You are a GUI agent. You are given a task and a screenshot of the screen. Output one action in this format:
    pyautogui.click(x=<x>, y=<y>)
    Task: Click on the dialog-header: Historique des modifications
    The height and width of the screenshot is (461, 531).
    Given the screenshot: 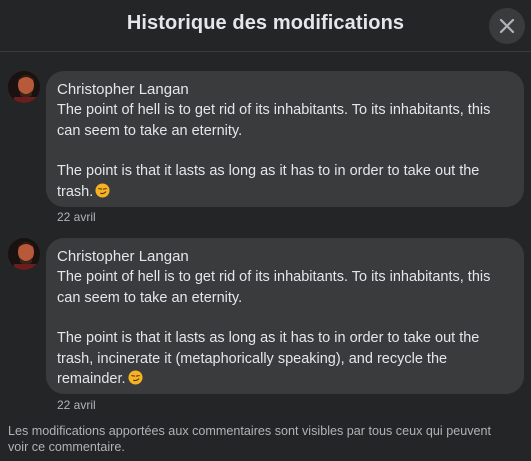 What is the action you would take?
    pyautogui.click(x=265, y=26)
    